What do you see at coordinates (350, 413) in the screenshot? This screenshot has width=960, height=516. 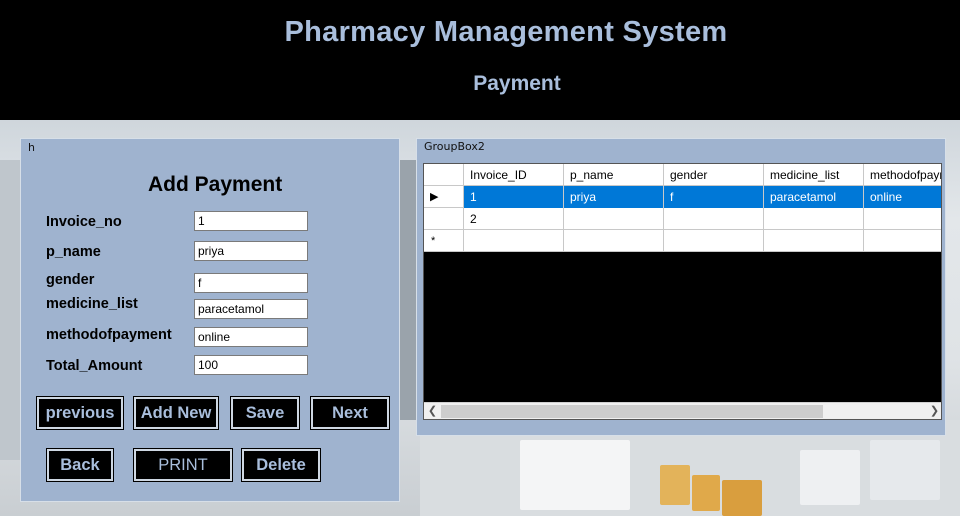 I see `next-button: Next` at bounding box center [350, 413].